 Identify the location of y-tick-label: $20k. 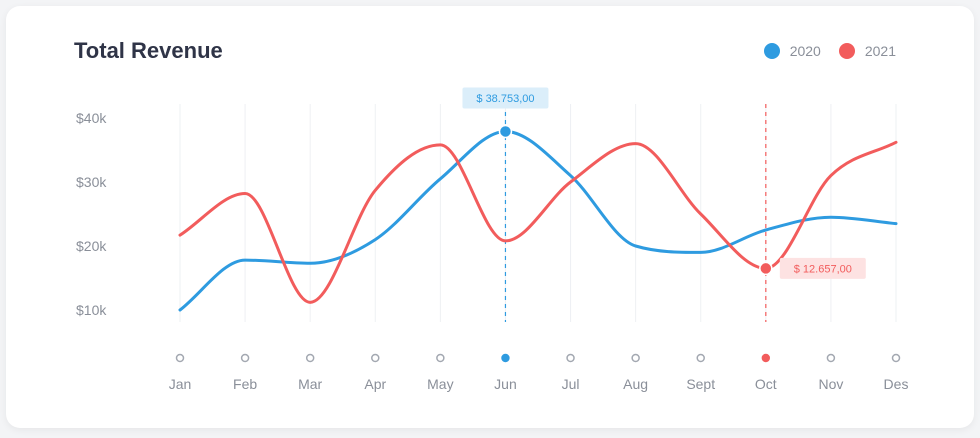
(91, 246).